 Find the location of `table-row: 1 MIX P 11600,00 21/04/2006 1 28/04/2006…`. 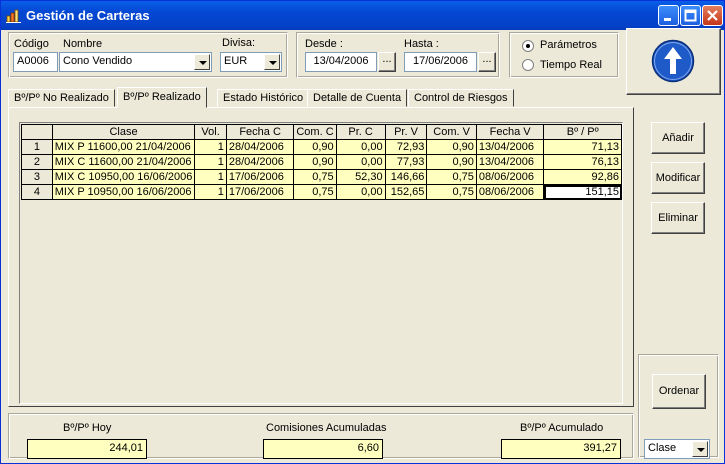

table-row: 1 MIX P 11600,00 21/04/2006 1 28/04/2006… is located at coordinates (321, 147).